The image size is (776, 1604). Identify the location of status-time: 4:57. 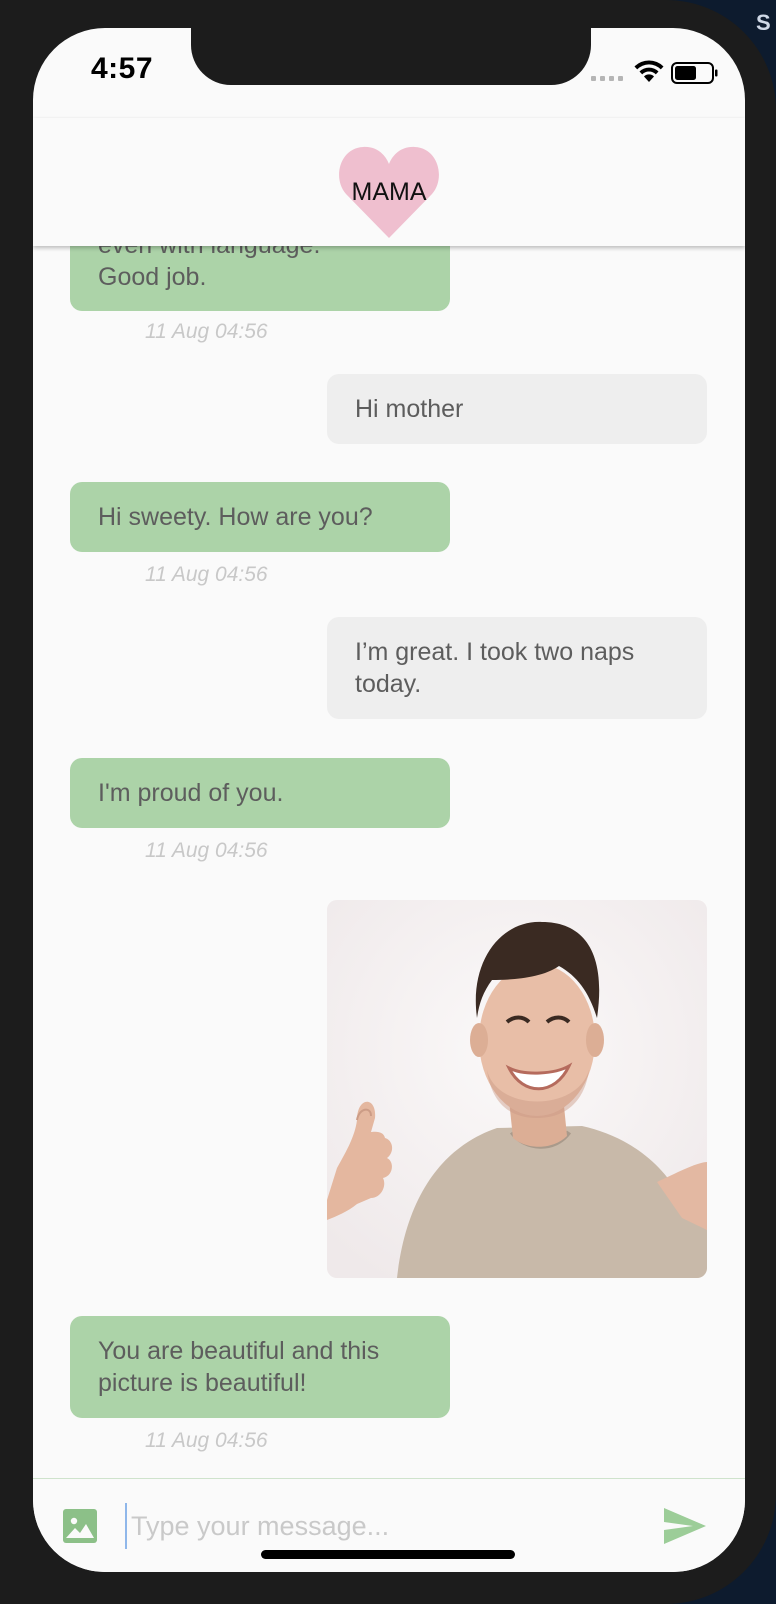
(122, 68).